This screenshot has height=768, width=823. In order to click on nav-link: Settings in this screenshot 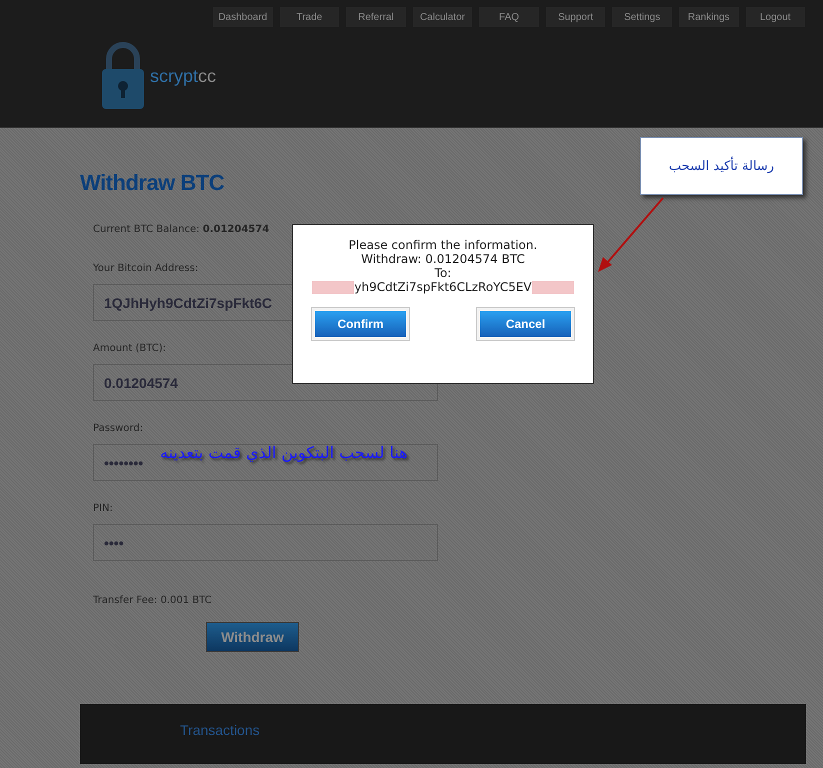, I will do `click(642, 17)`.